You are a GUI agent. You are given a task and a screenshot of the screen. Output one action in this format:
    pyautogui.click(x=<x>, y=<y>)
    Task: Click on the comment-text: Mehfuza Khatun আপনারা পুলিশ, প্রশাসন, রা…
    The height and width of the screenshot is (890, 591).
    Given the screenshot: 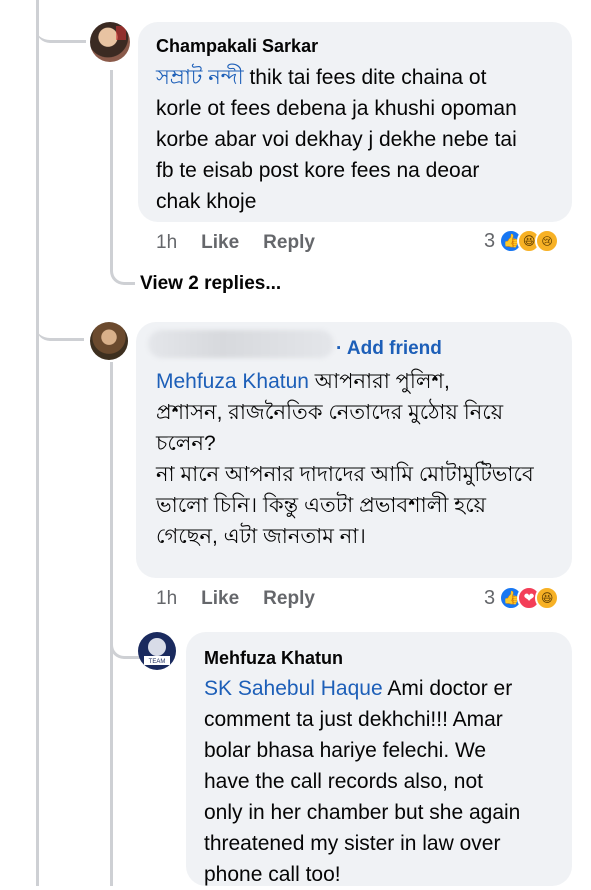 What is the action you would take?
    pyautogui.click(x=361, y=459)
    